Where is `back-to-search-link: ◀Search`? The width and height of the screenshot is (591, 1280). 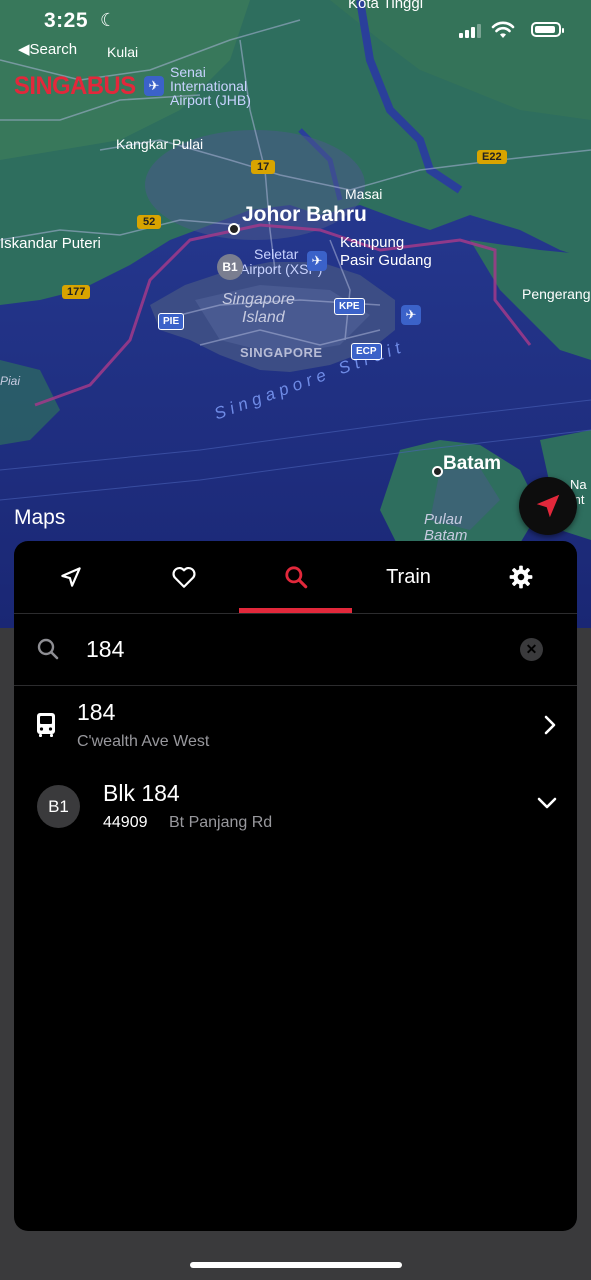
back-to-search-link: ◀Search is located at coordinates (47, 49).